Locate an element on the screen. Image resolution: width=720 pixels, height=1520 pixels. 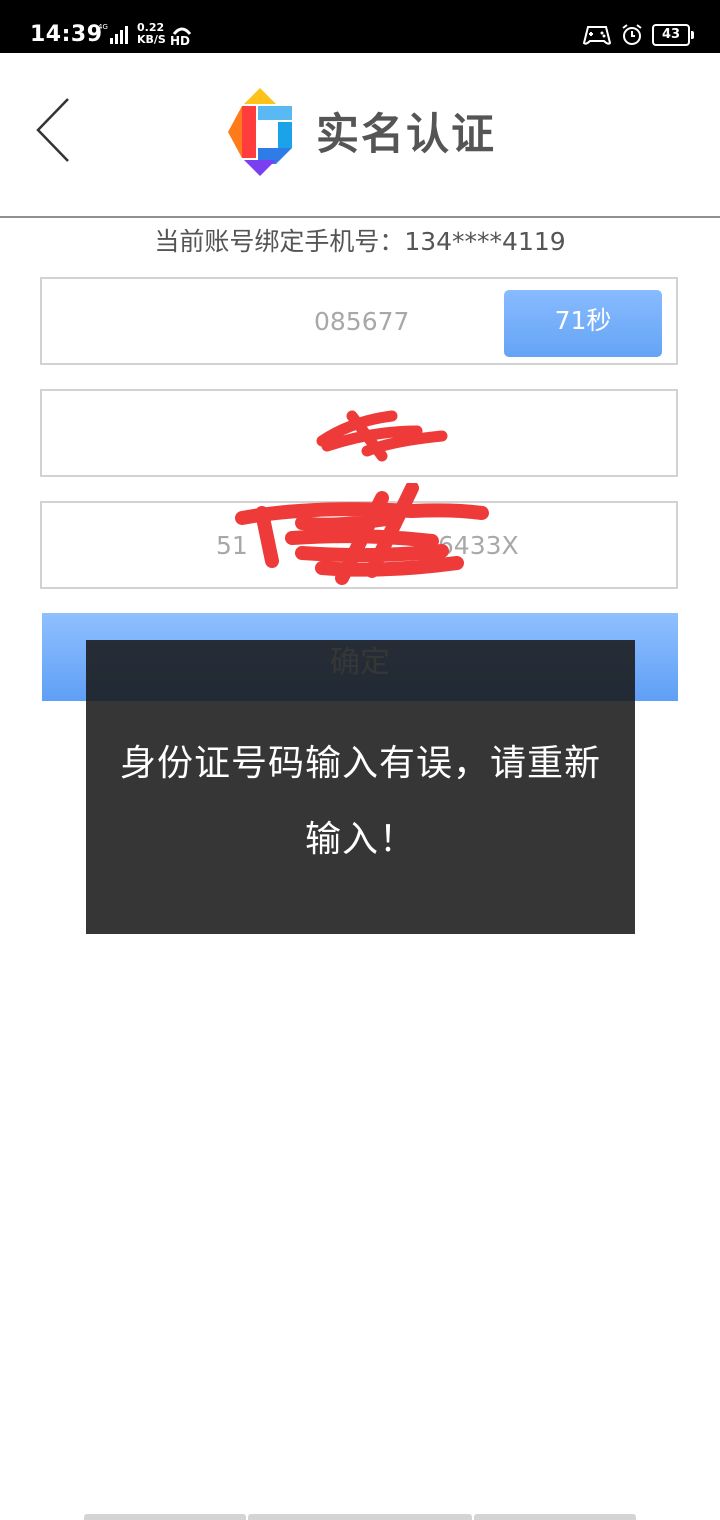
id-number-prefix: 51 is located at coordinates (232, 545).